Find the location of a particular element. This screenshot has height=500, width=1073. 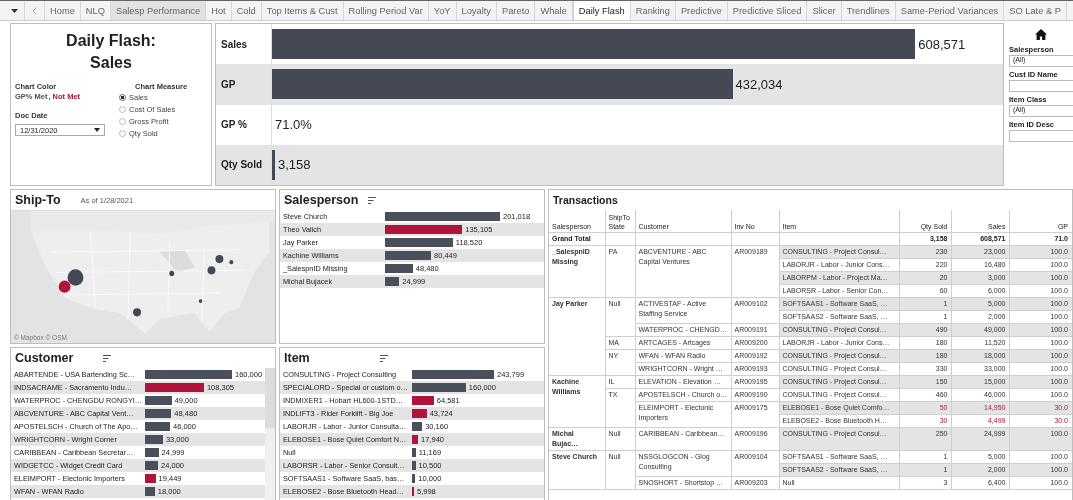

kpi-label: GP % is located at coordinates (234, 125).